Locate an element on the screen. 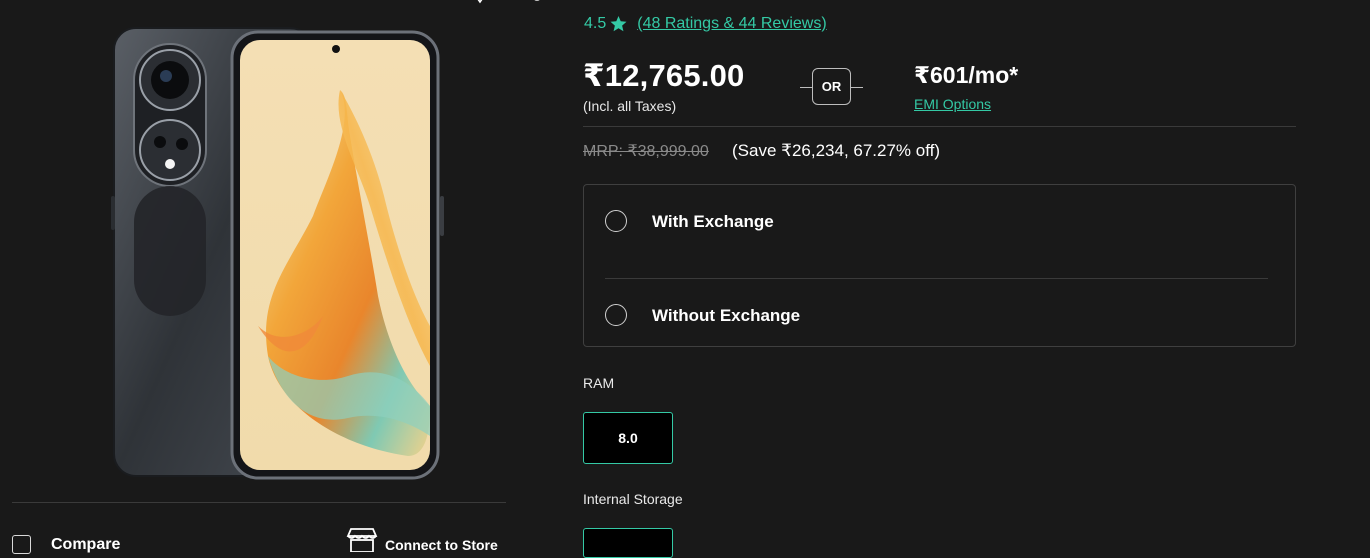  ram-label: RAM is located at coordinates (599, 383).